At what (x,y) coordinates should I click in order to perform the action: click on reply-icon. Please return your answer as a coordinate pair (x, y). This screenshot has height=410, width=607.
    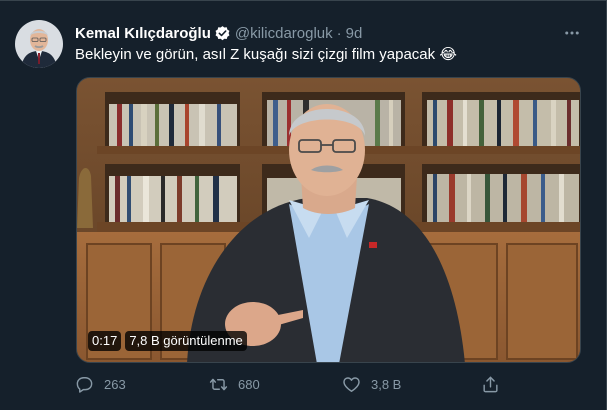
    Looking at the image, I should click on (84, 385).